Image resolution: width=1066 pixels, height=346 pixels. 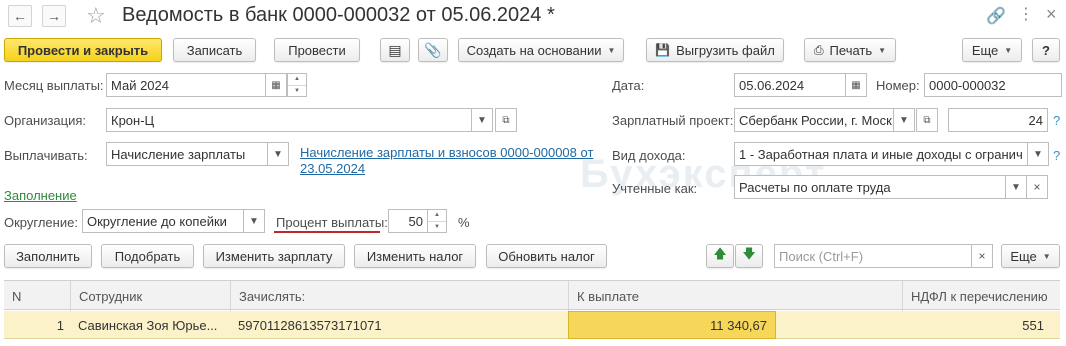 What do you see at coordinates (399, 296) in the screenshot?
I see `column-account: Зачислять:` at bounding box center [399, 296].